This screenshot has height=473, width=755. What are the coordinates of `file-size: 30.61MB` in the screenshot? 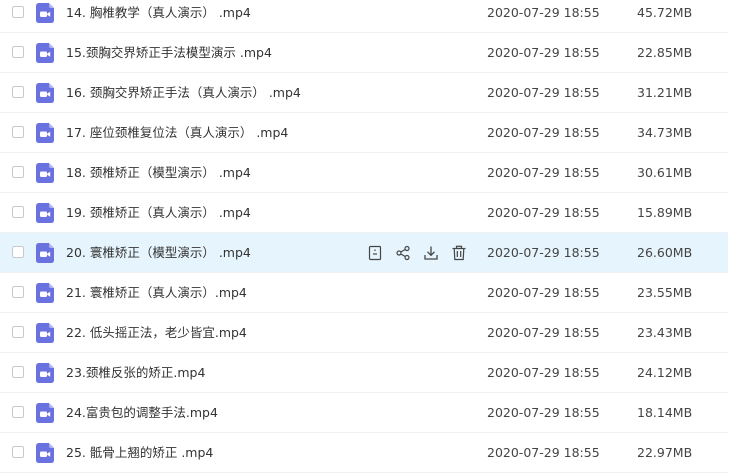 It's located at (665, 172).